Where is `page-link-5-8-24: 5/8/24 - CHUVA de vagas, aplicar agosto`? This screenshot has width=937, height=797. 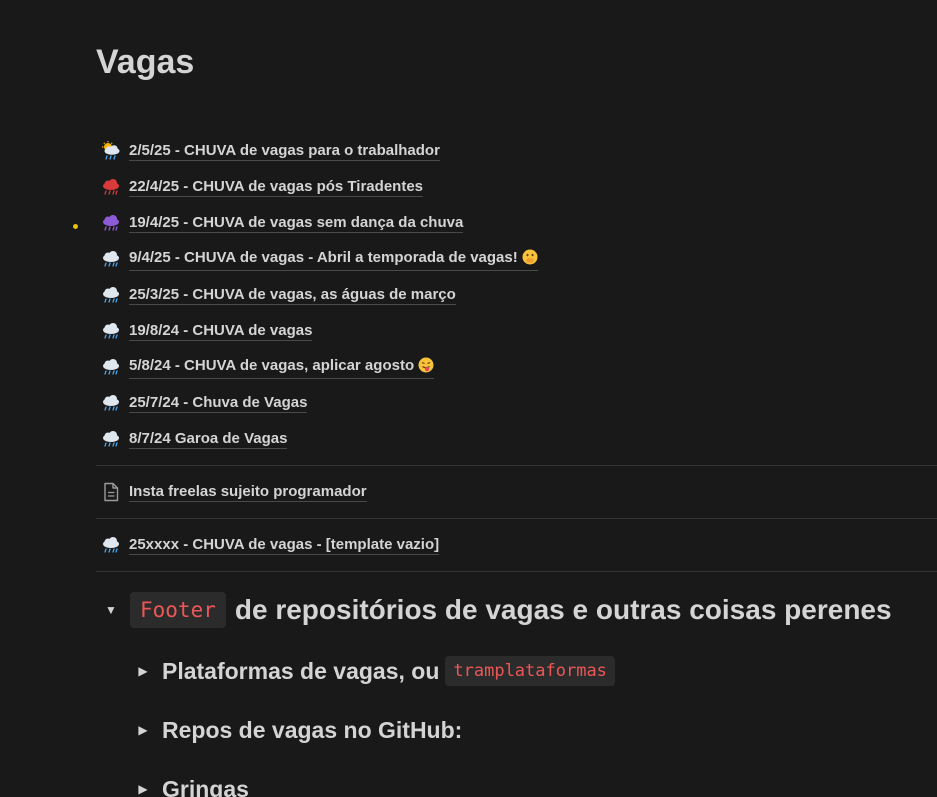 page-link-5-8-24: 5/8/24 - CHUVA de vagas, aplicar agosto is located at coordinates (267, 367).